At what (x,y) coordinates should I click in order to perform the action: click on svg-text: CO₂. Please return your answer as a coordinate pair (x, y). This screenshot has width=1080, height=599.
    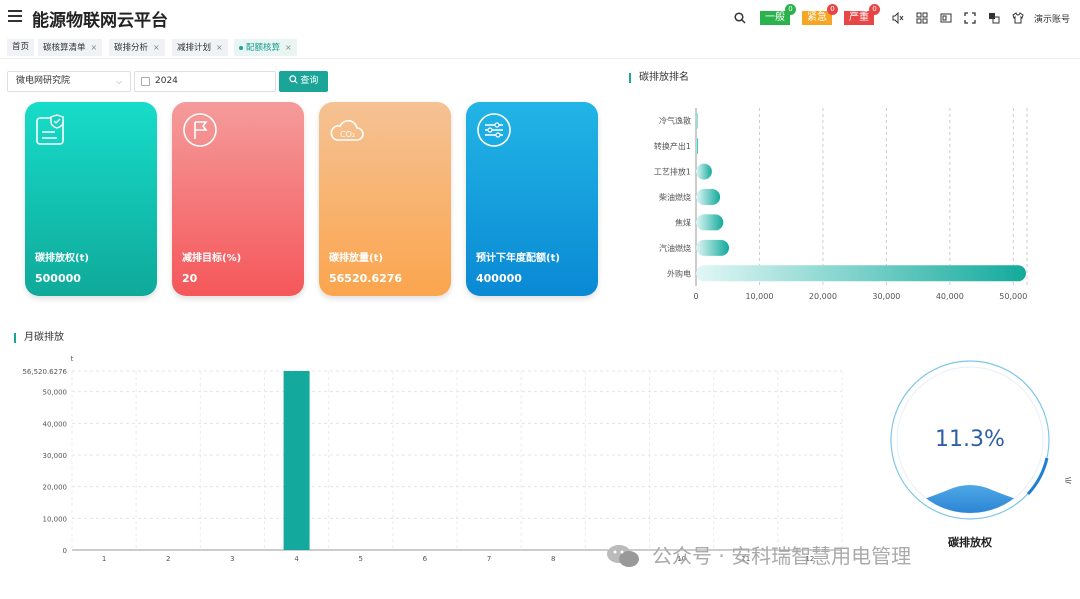
    Looking at the image, I should click on (347, 134).